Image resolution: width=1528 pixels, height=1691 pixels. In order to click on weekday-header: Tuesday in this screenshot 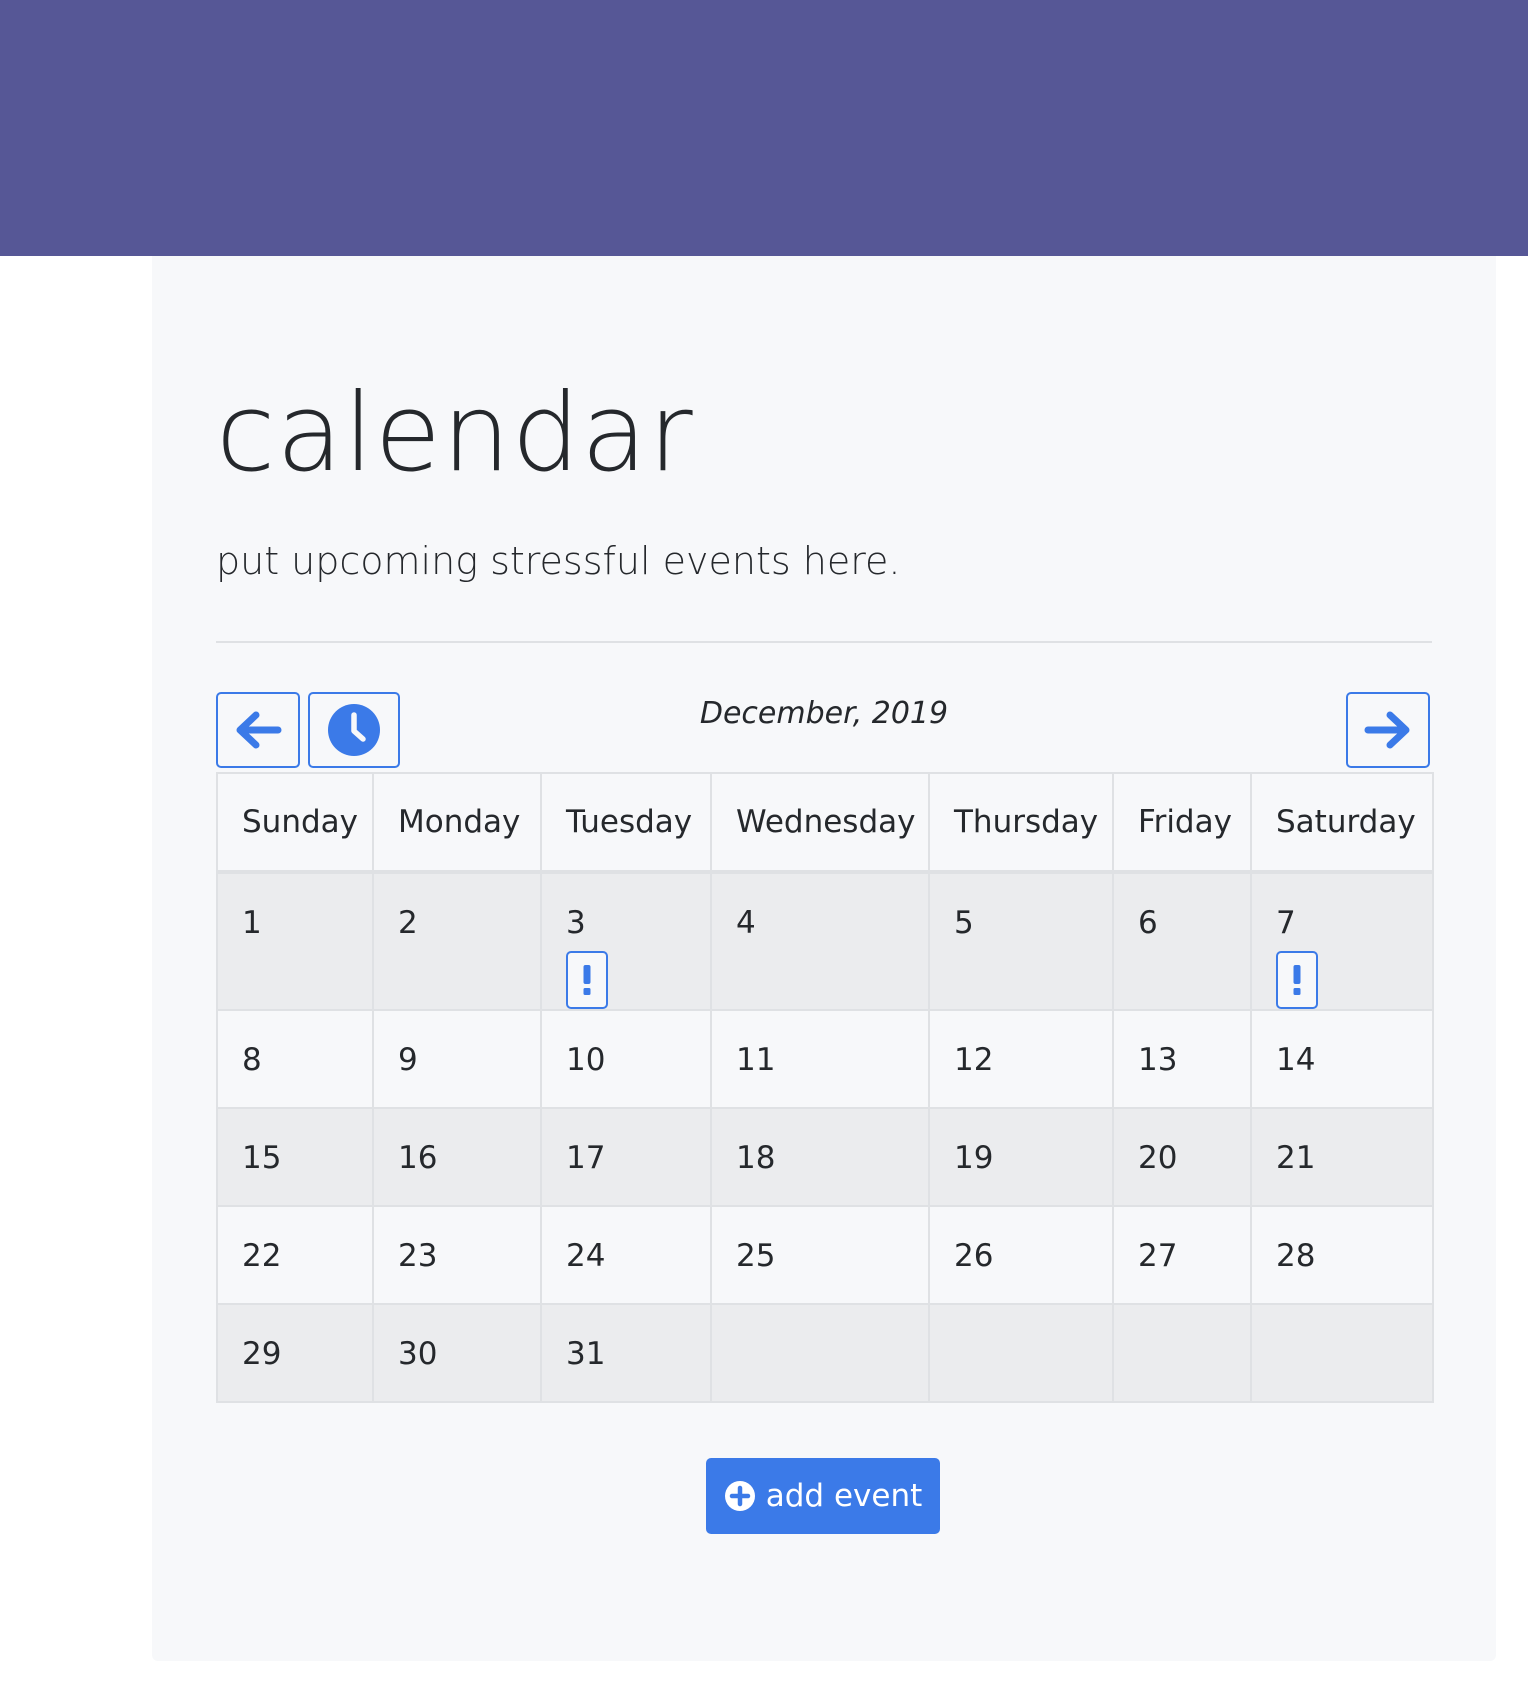, I will do `click(626, 823)`.